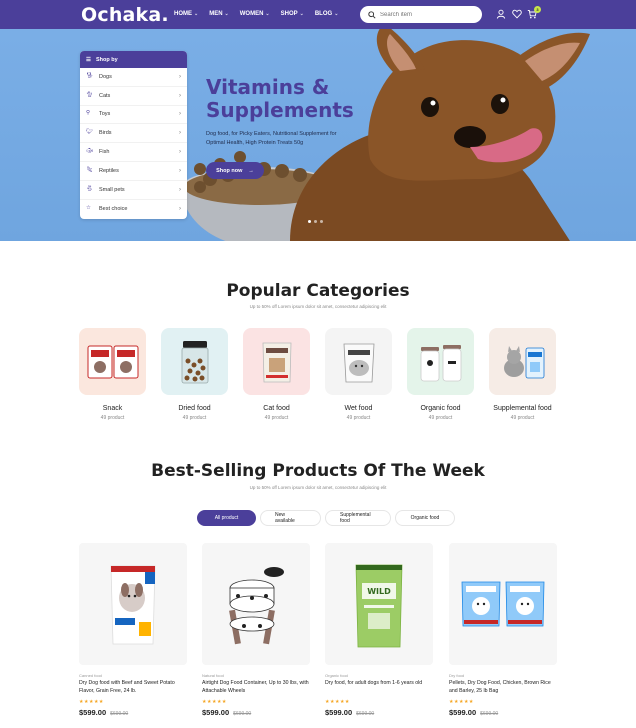 The image size is (636, 728). What do you see at coordinates (427, 14) in the screenshot?
I see `search-input` at bounding box center [427, 14].